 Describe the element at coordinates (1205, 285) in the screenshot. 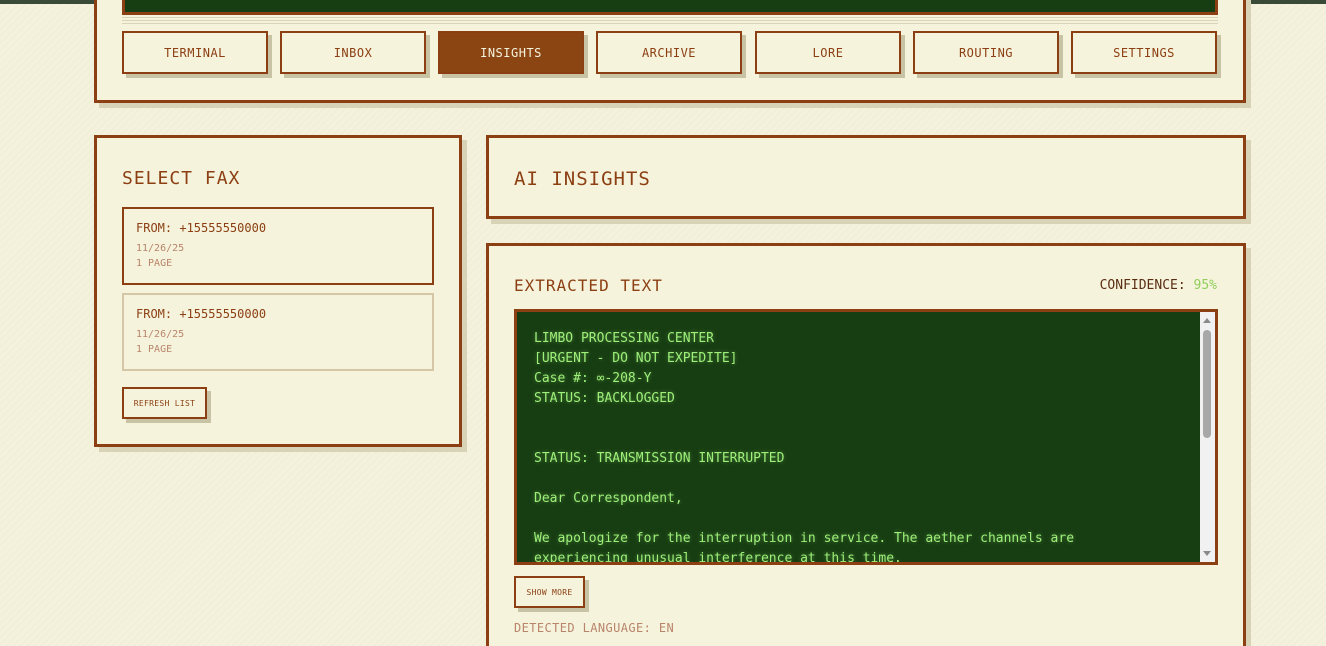

I see `confidence-value: 95%` at that location.